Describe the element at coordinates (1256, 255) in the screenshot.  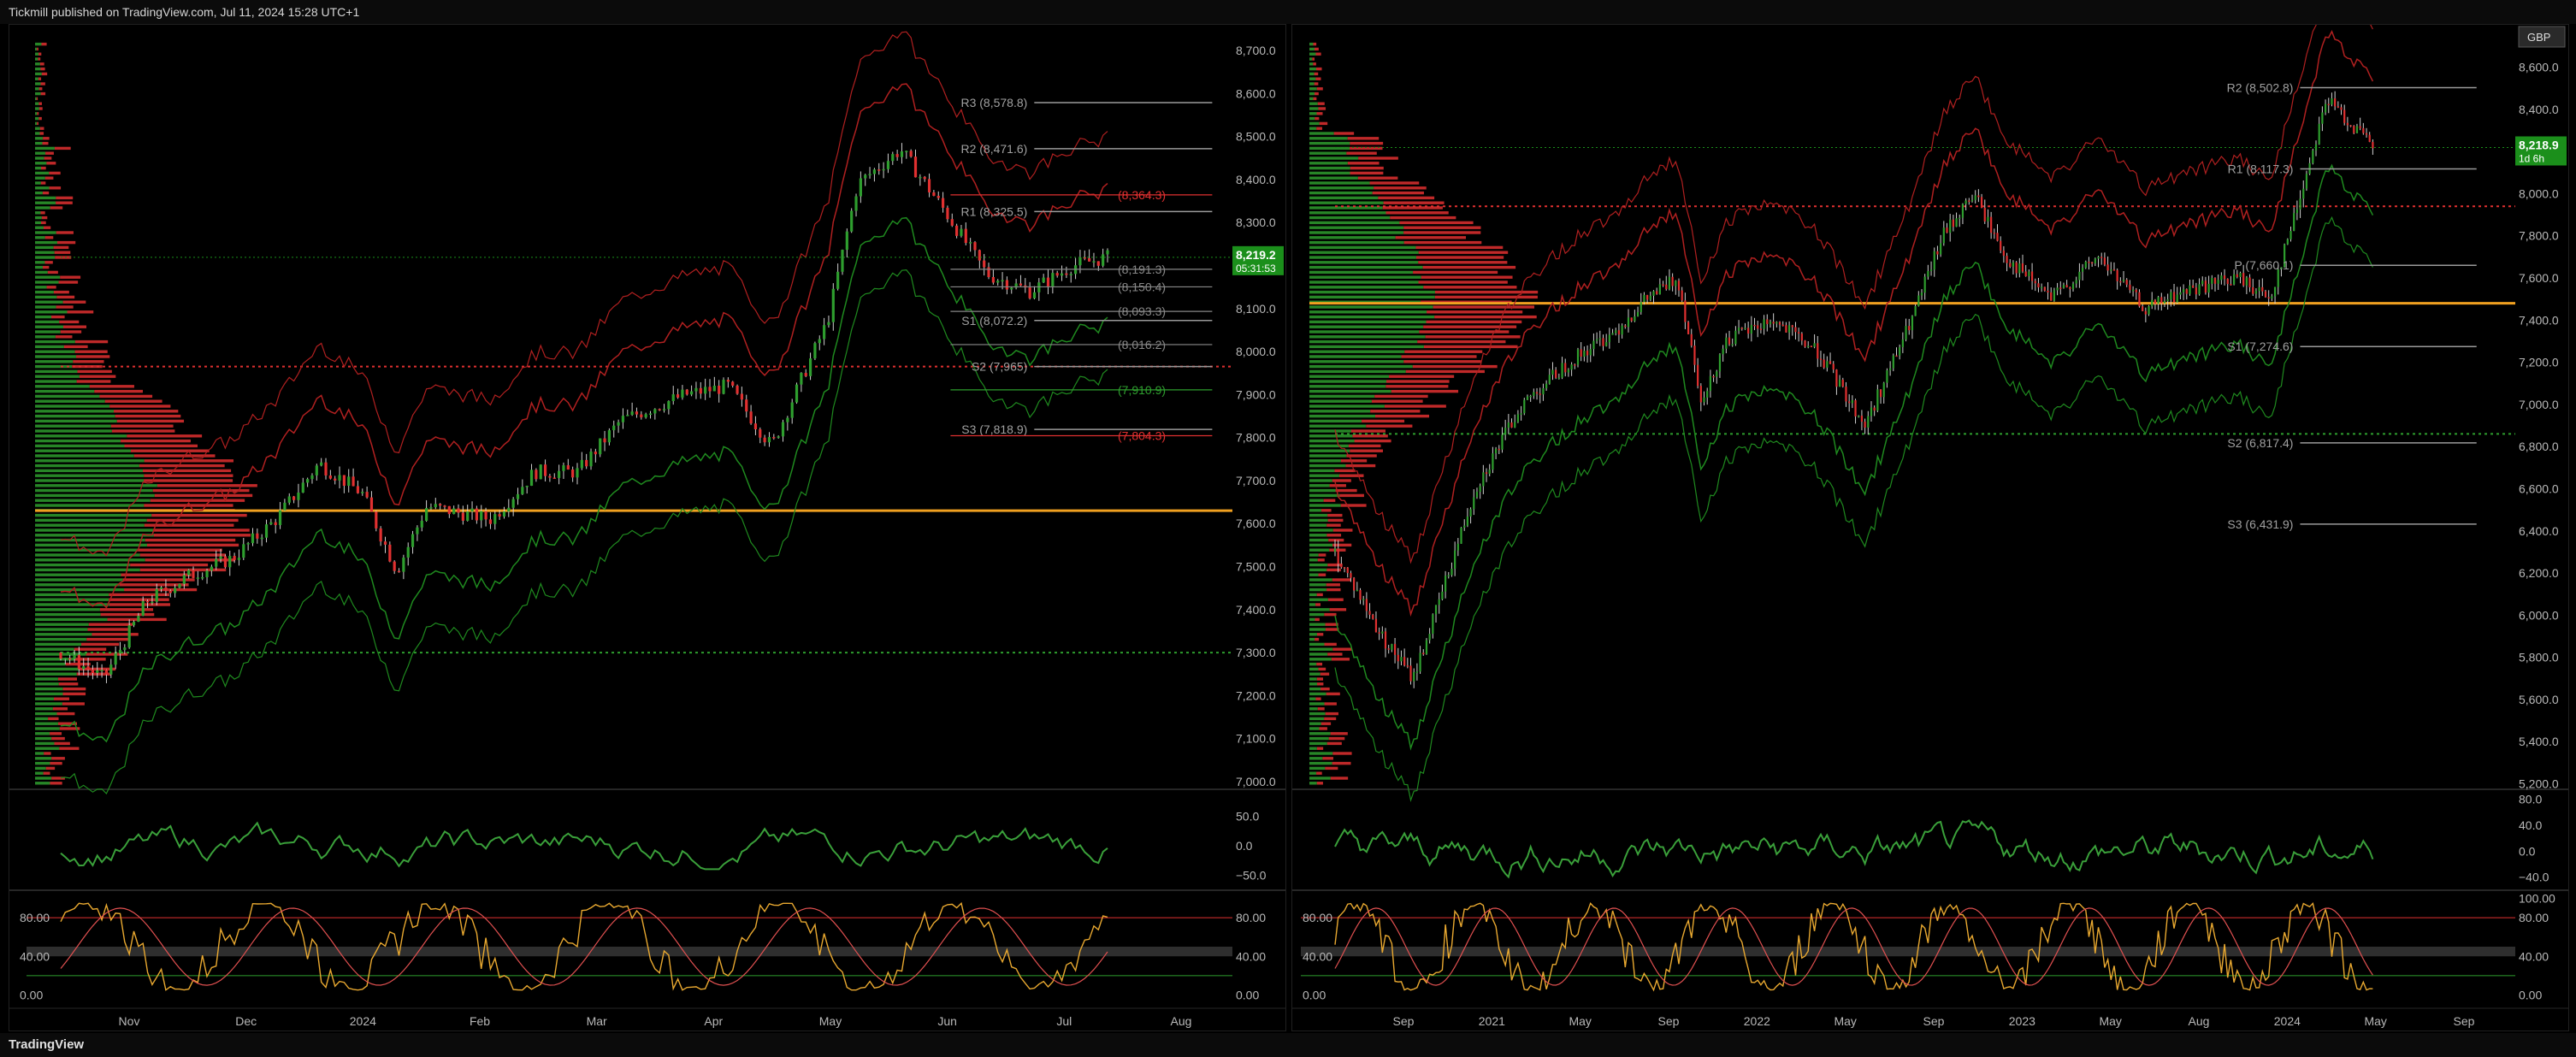
I see `last-price-value: 8,219.2` at that location.